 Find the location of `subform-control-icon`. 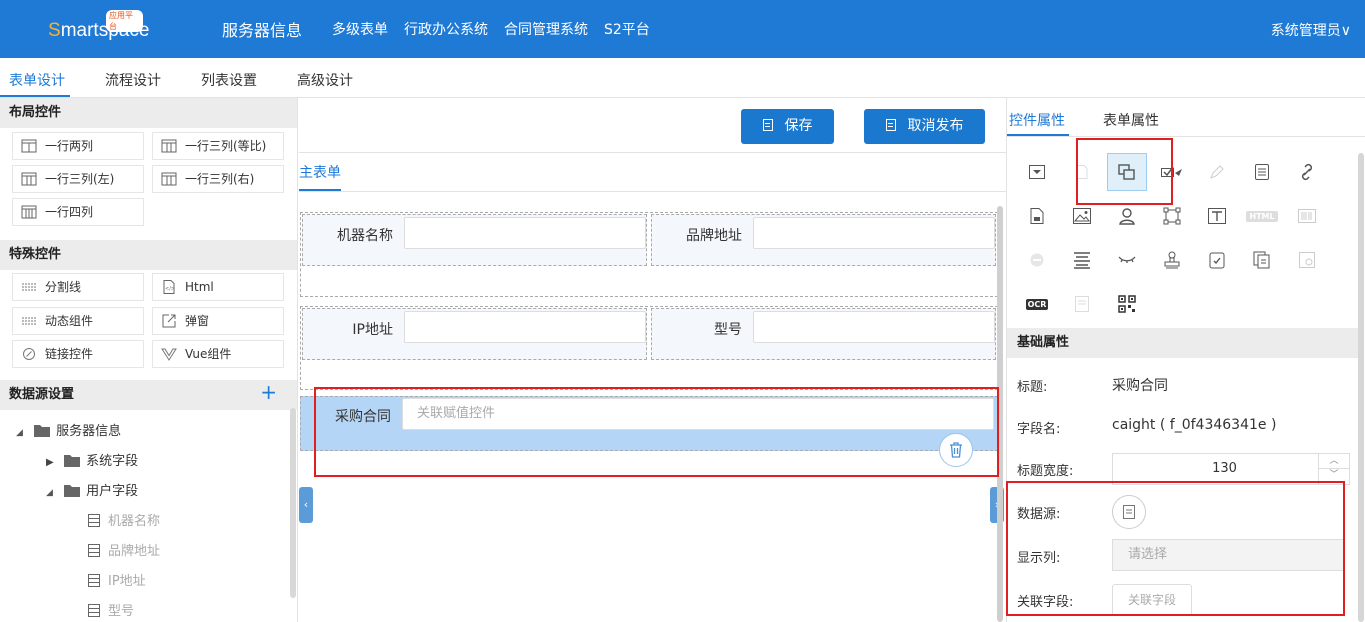

subform-control-icon is located at coordinates (1262, 260).